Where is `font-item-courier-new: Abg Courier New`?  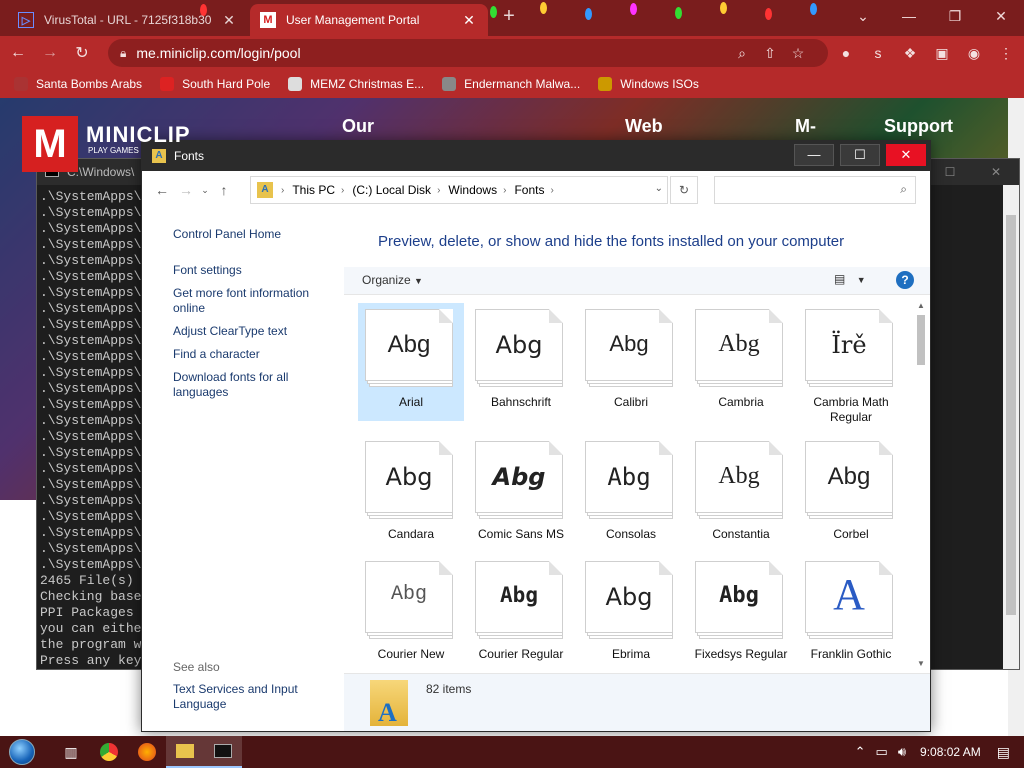 font-item-courier-new: Abg Courier New is located at coordinates (411, 608).